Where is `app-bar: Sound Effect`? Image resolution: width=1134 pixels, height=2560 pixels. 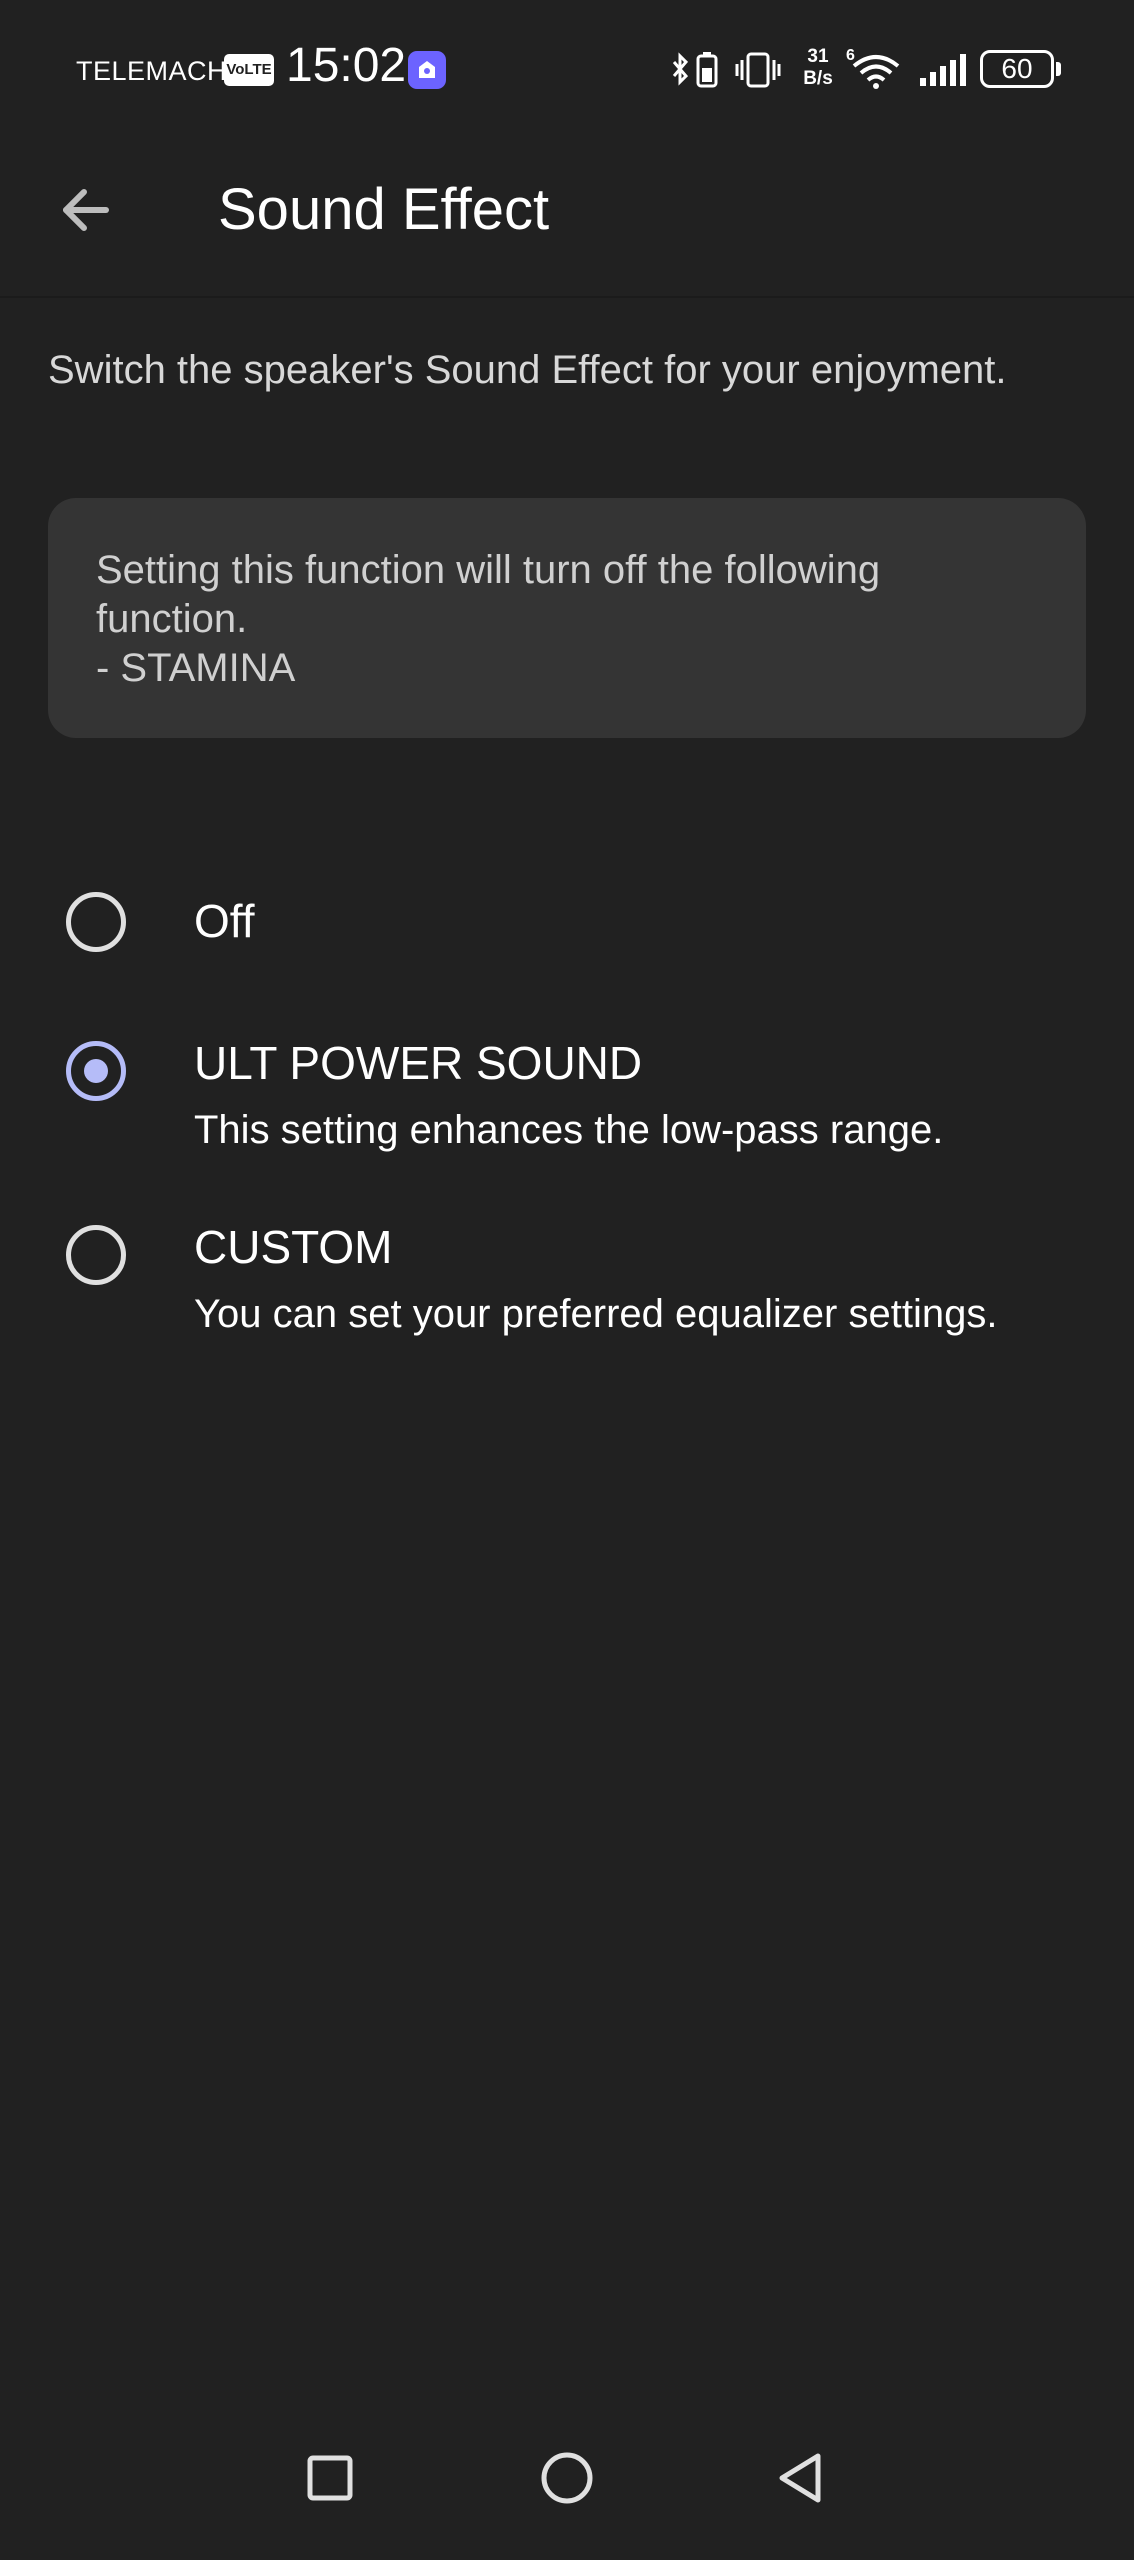 app-bar: Sound Effect is located at coordinates (567, 219).